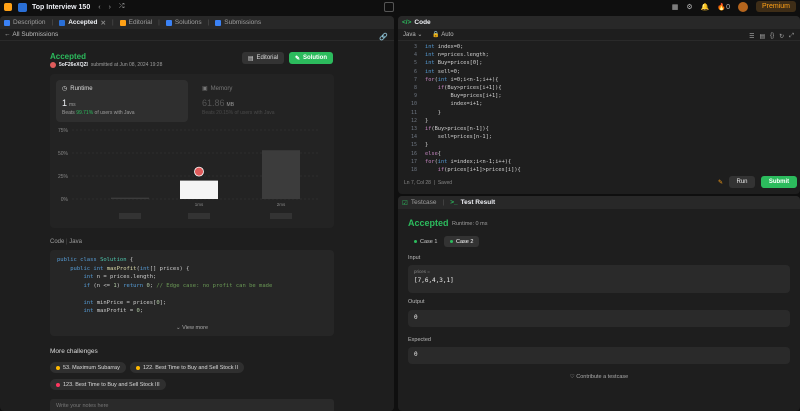 This screenshot has width=800, height=411. What do you see at coordinates (781, 36) in the screenshot?
I see `reset-icon: ↻` at bounding box center [781, 36].